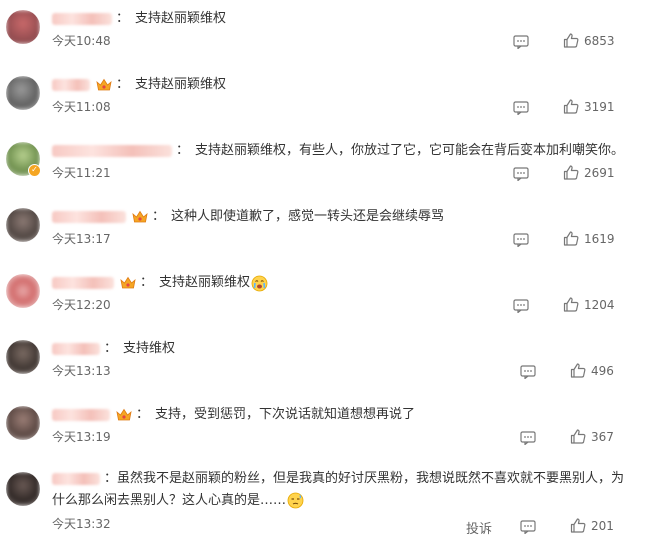  What do you see at coordinates (325, 99) in the screenshot?
I see `comment-item: ： 支持赵丽颖维权 今天11:08 3191` at bounding box center [325, 99].